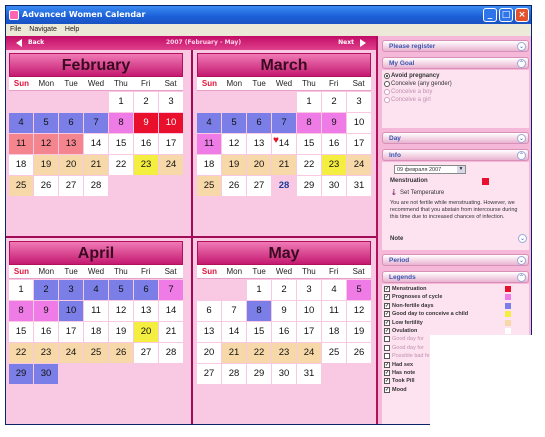  I want to click on day-cell: 19, so click(359, 332).